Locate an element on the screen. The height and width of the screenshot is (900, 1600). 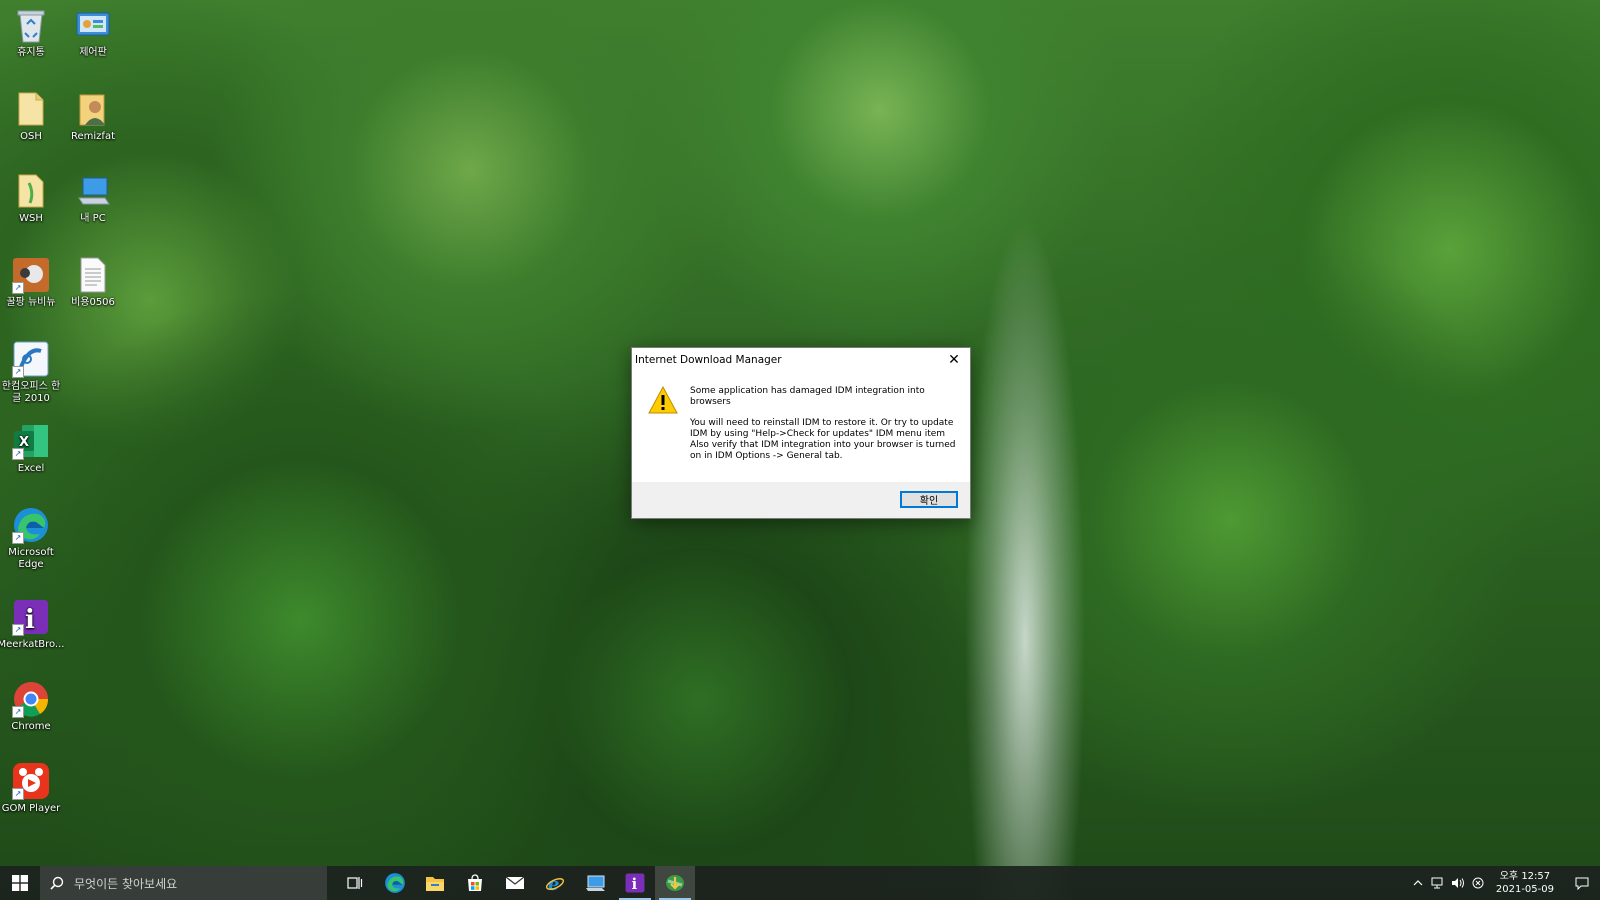
task-view-icon is located at coordinates (355, 883).